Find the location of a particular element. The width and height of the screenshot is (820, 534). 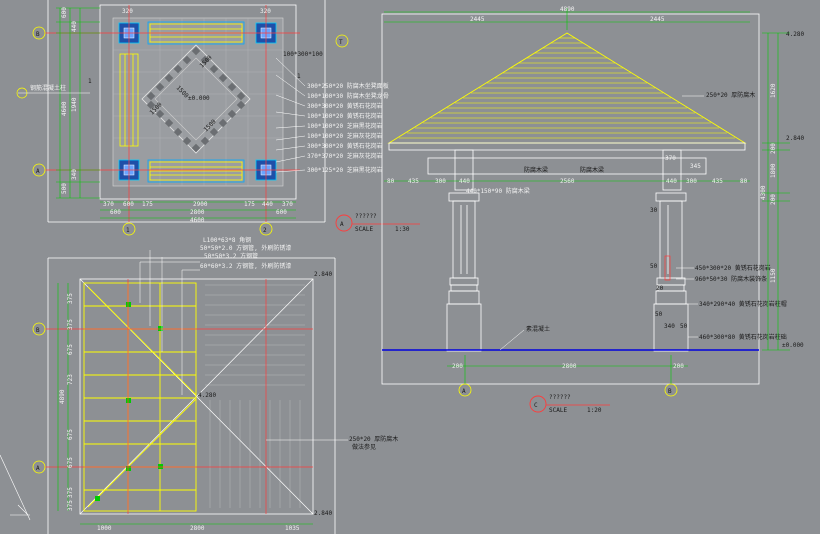

elev-mark: 4.280 is located at coordinates (795, 34).